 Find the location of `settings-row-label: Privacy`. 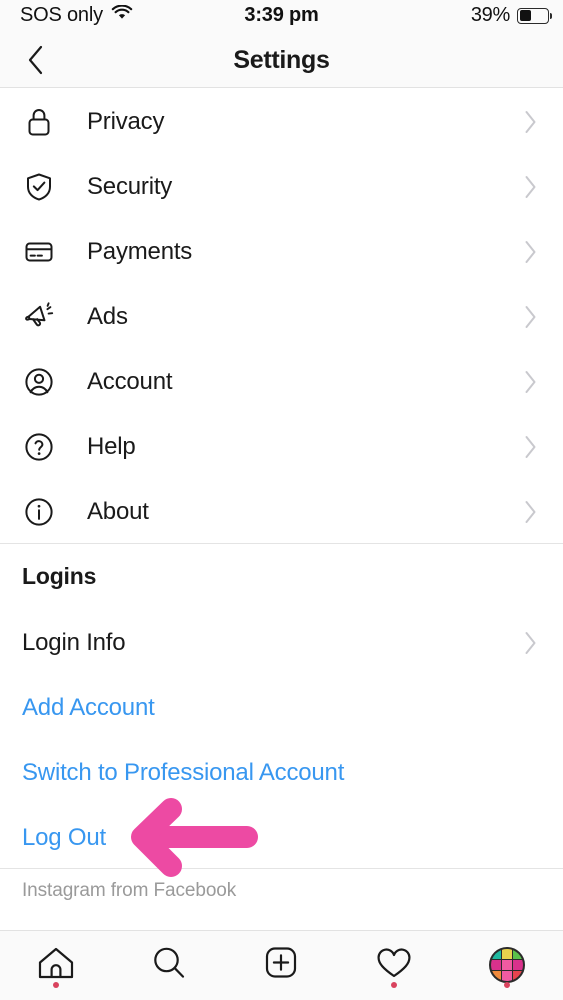

settings-row-label: Privacy is located at coordinates (126, 121).